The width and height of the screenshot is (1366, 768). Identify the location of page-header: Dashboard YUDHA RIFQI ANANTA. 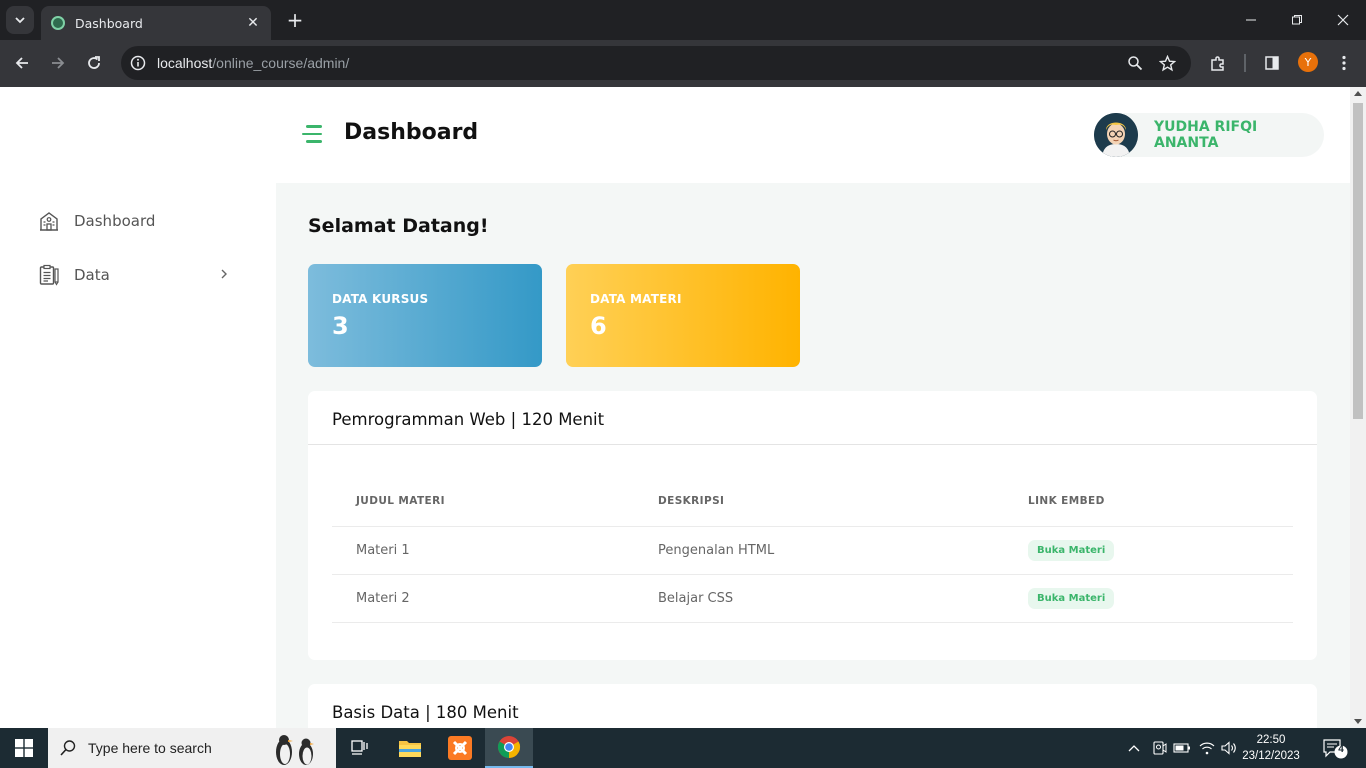
(813, 135).